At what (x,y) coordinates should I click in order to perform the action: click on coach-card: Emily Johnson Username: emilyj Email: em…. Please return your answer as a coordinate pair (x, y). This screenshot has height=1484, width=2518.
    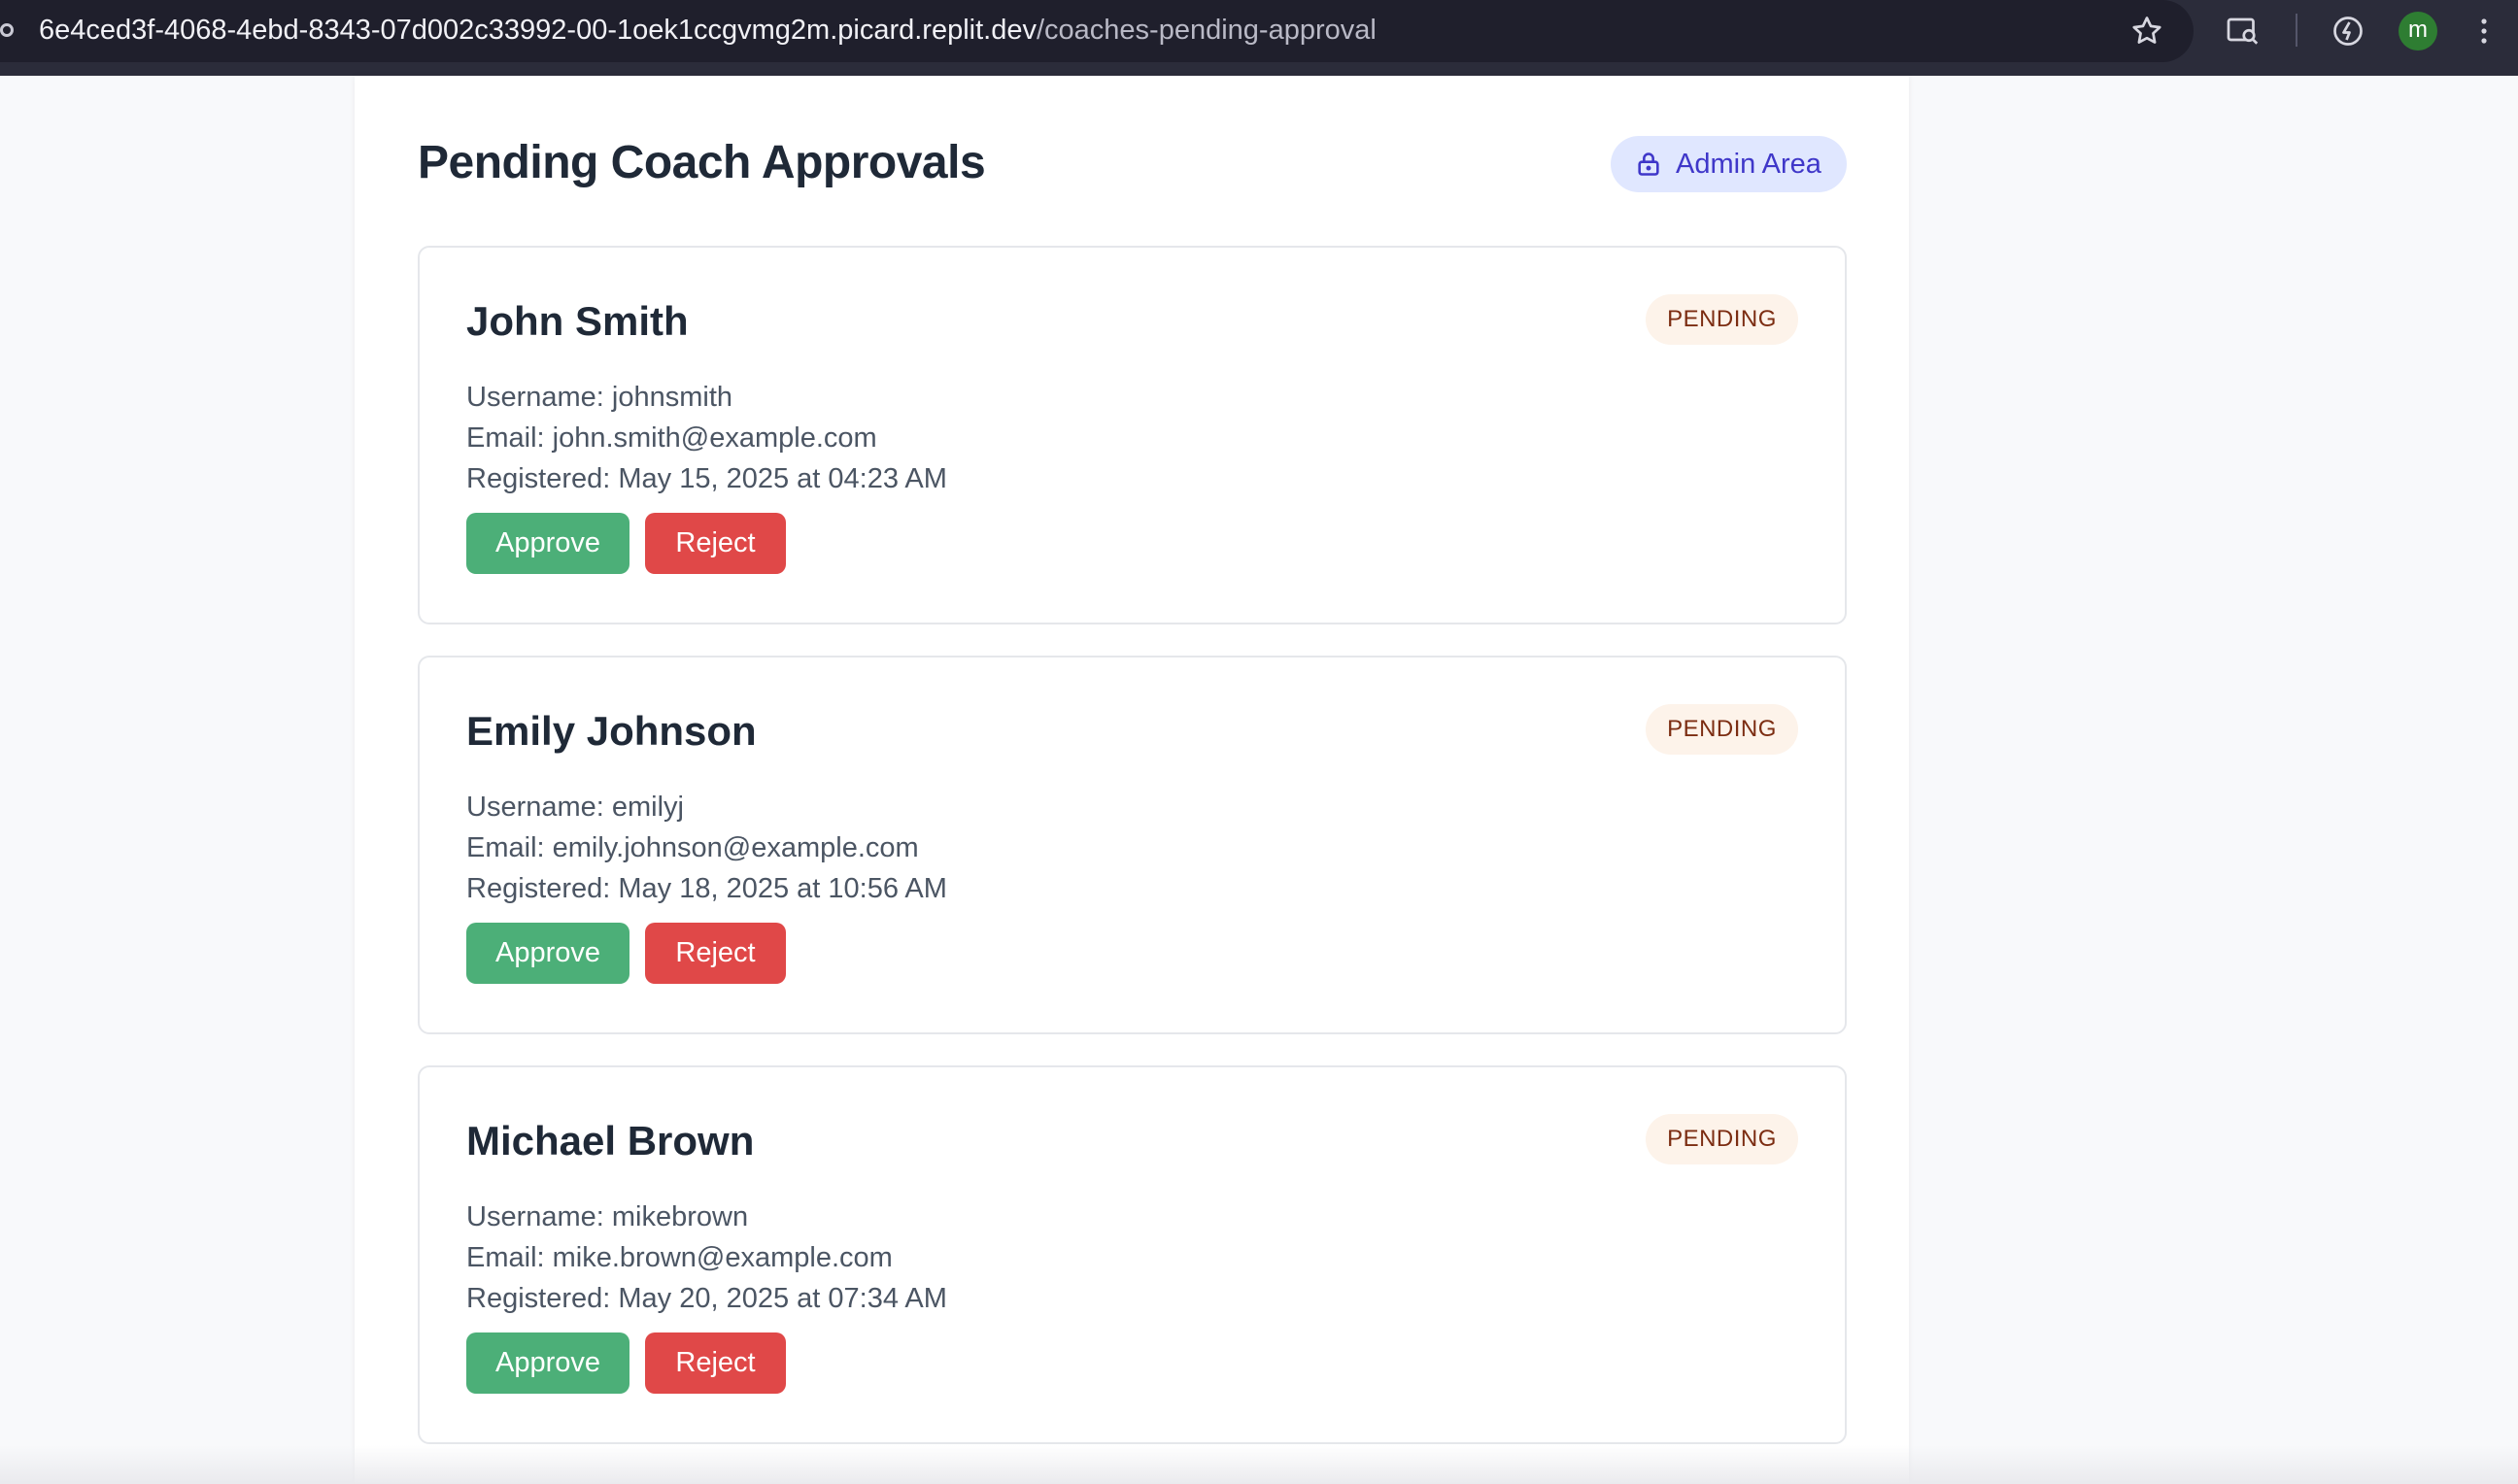
    Looking at the image, I should click on (1132, 845).